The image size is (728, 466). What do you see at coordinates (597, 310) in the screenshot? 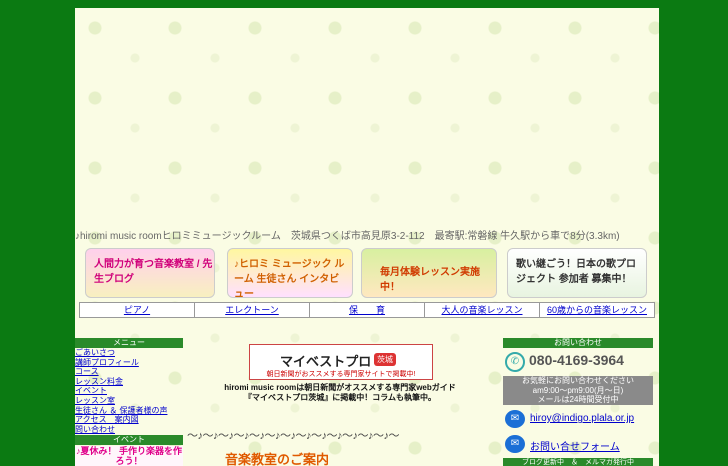
I see `nav-60plus-lessons: 60歳からの音楽レッスン` at bounding box center [597, 310].